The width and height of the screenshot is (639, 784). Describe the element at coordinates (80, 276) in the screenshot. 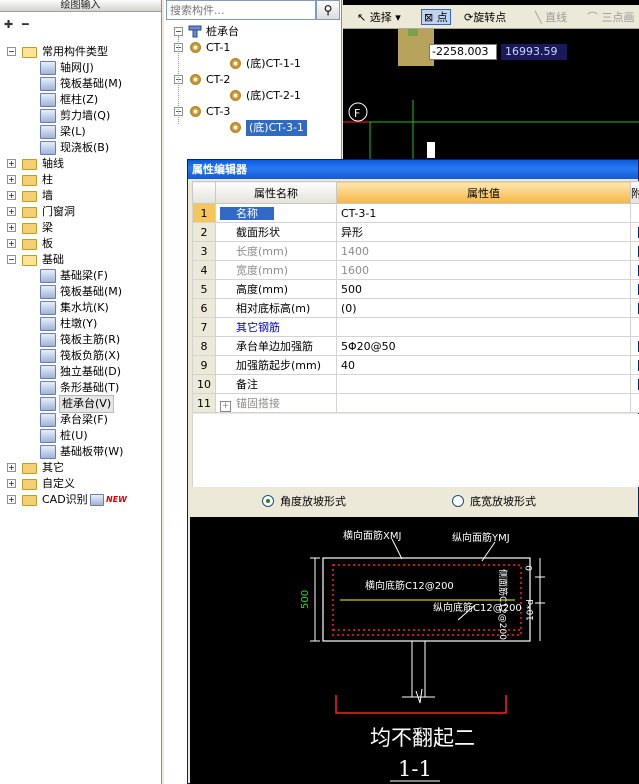

I see `tree-item-14: 基础梁(F)` at that location.